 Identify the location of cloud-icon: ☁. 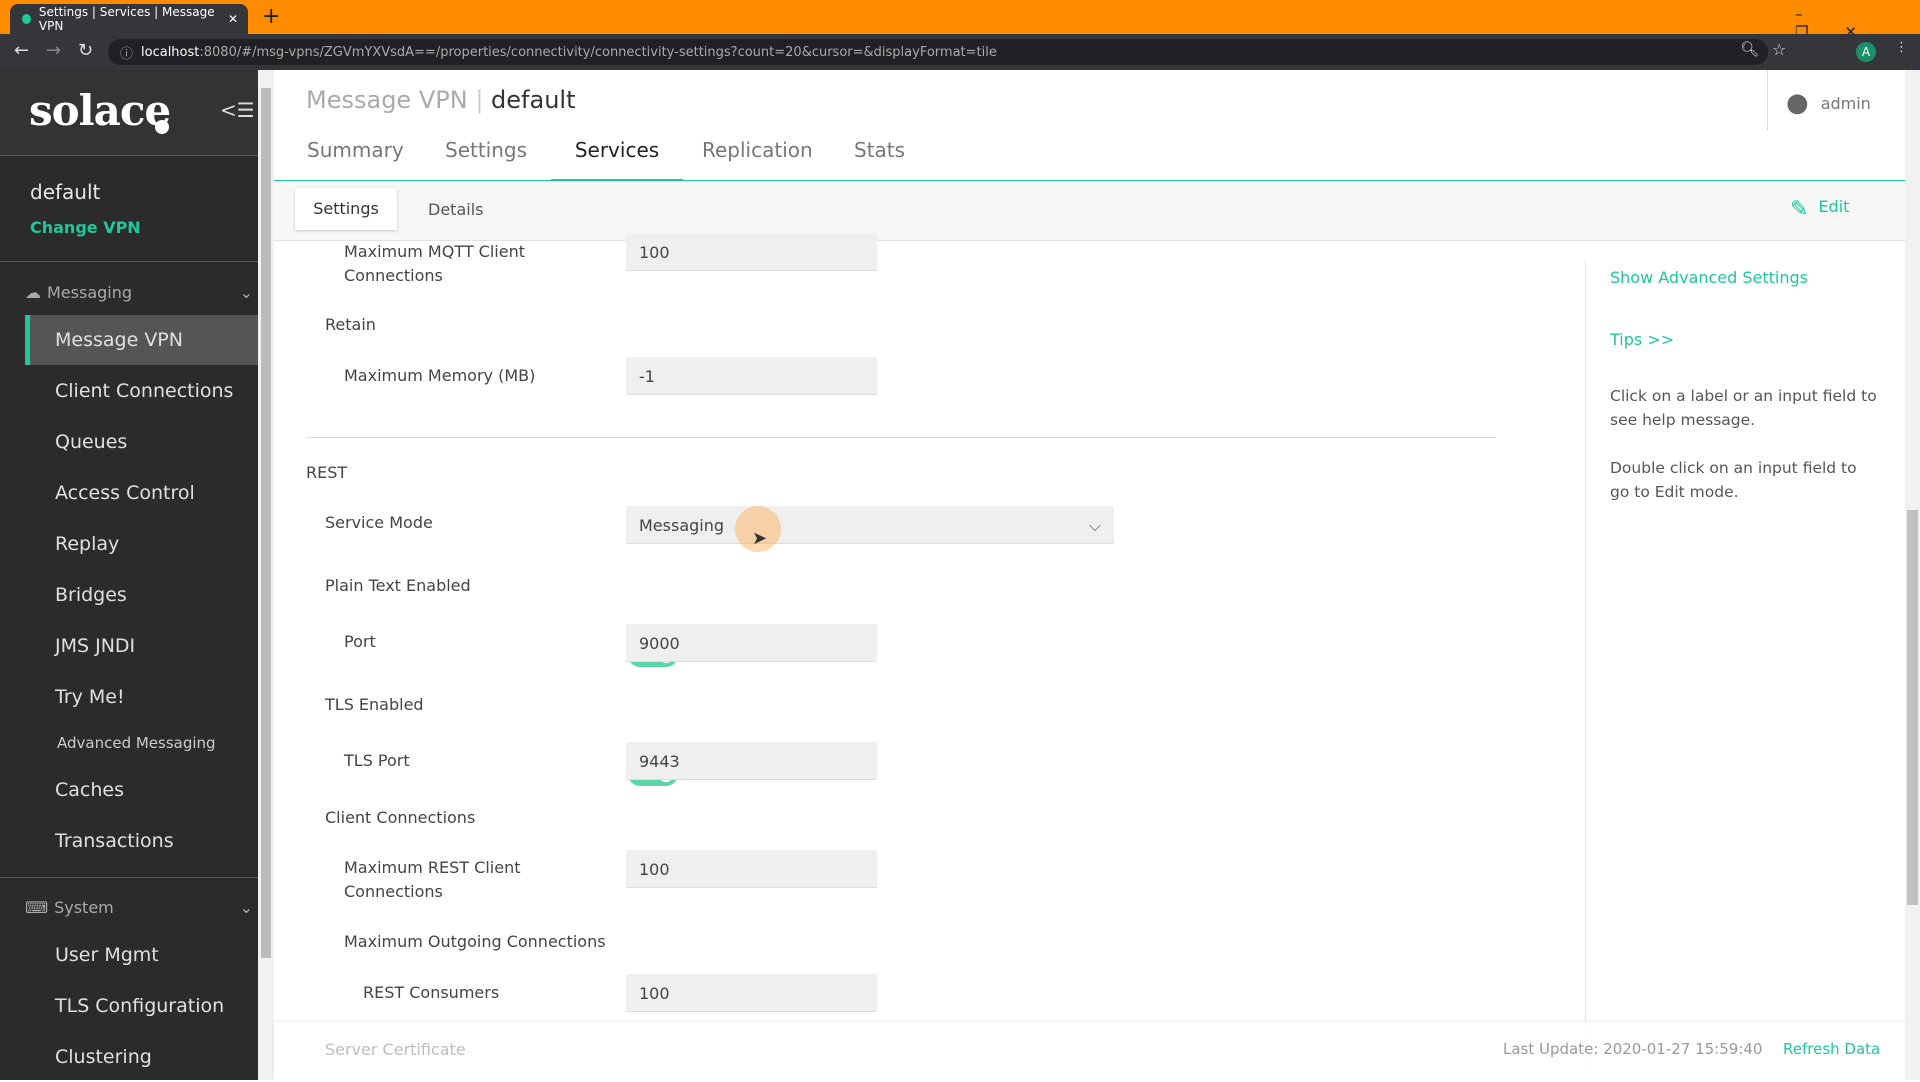
(33, 292).